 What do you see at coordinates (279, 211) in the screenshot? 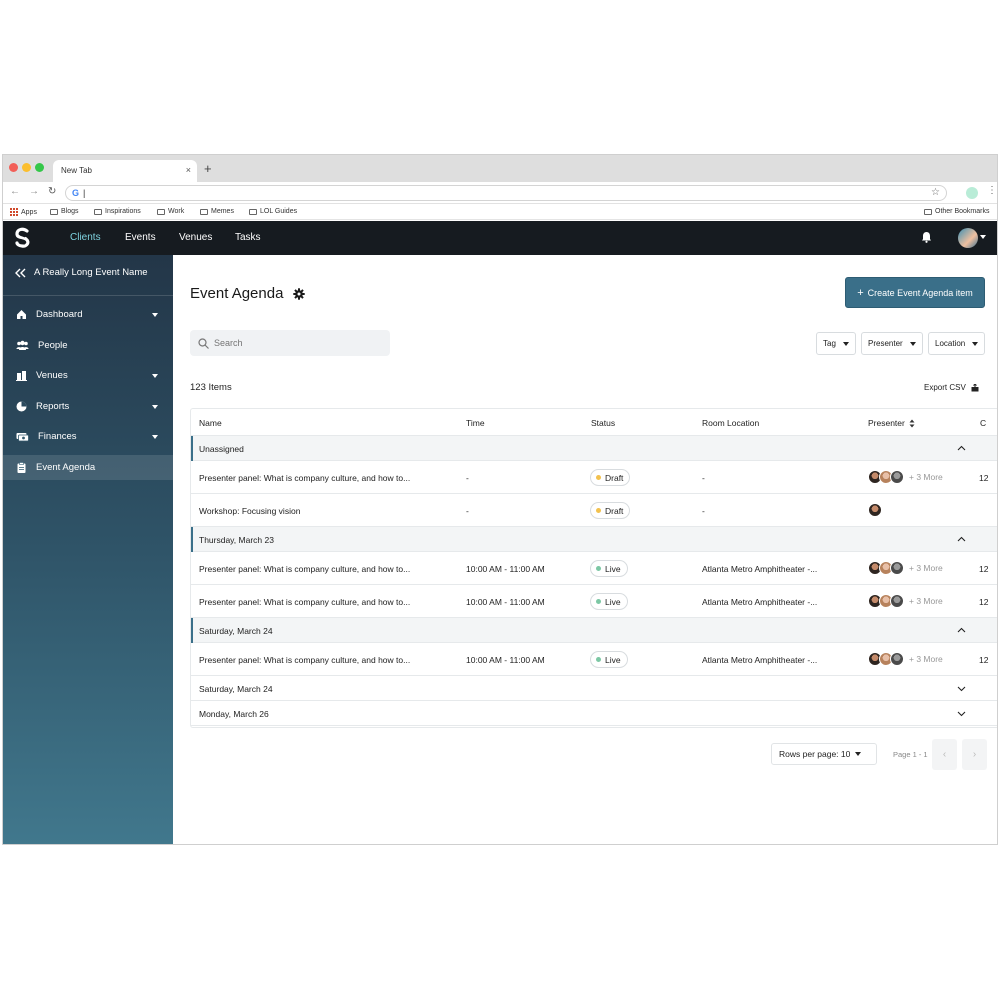
I see `bookmark-label: LOL Guides` at bounding box center [279, 211].